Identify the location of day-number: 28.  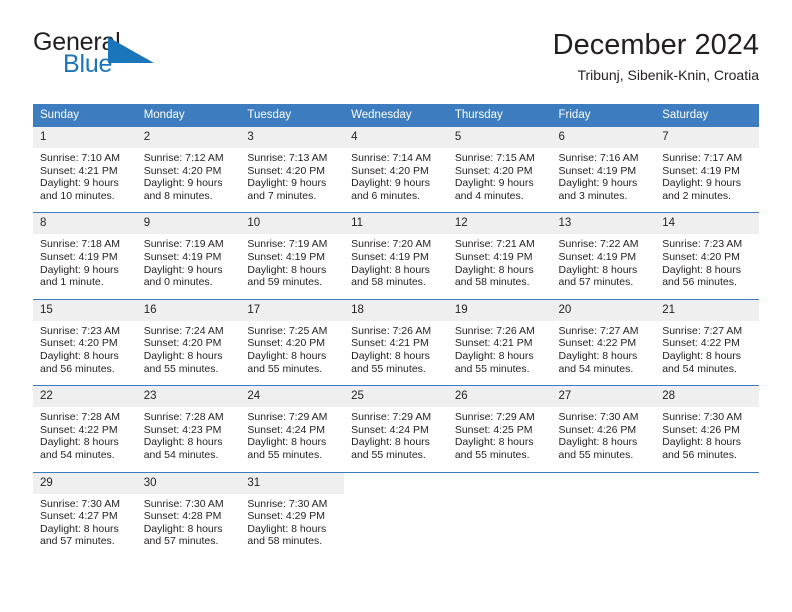
(707, 397).